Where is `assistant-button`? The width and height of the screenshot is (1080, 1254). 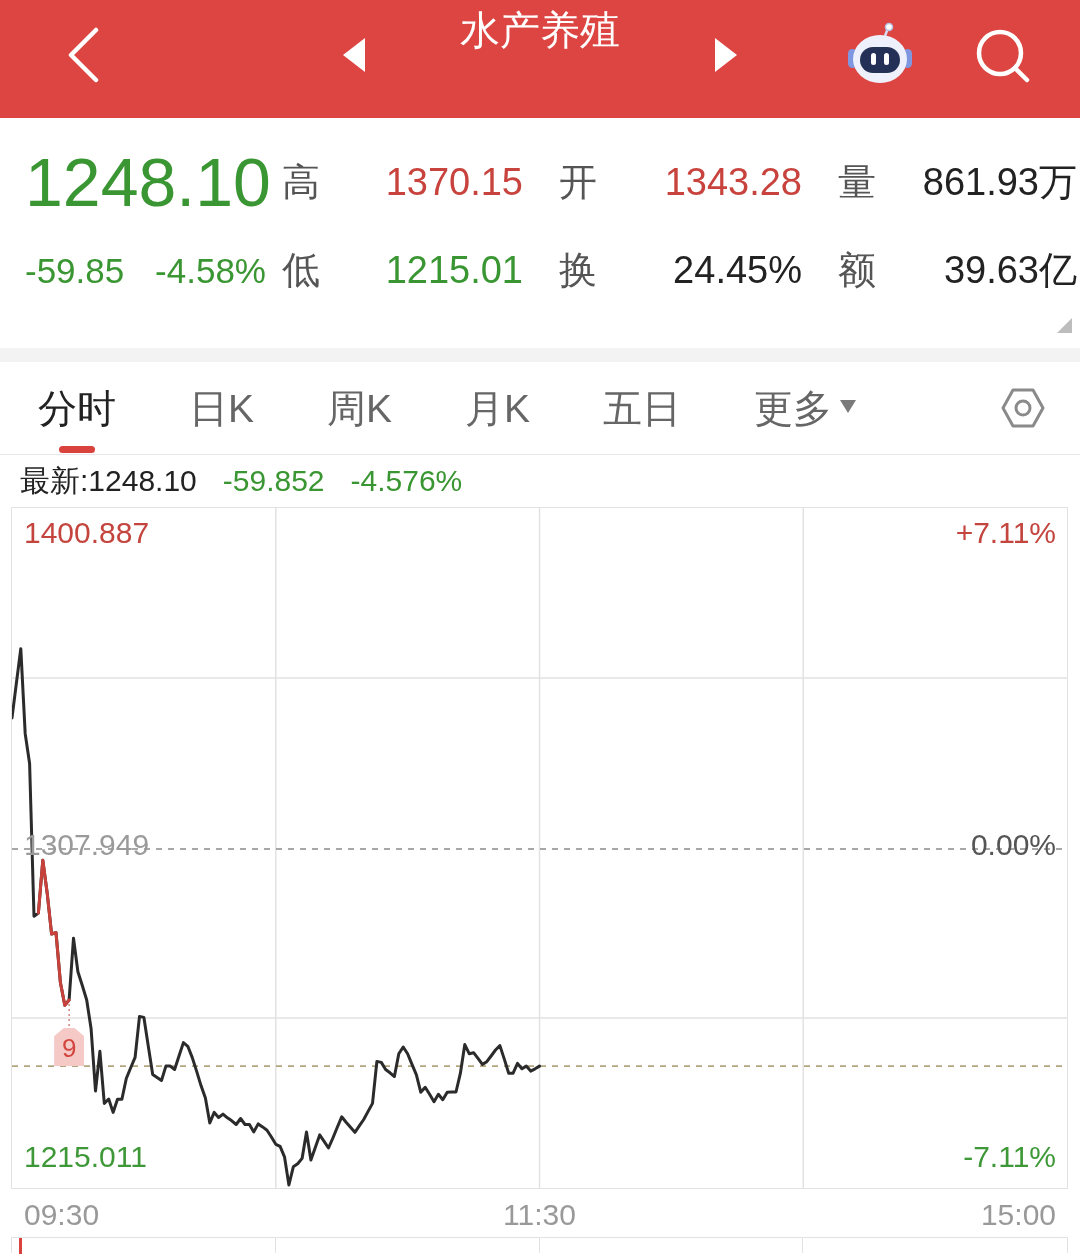
assistant-button is located at coordinates (880, 54).